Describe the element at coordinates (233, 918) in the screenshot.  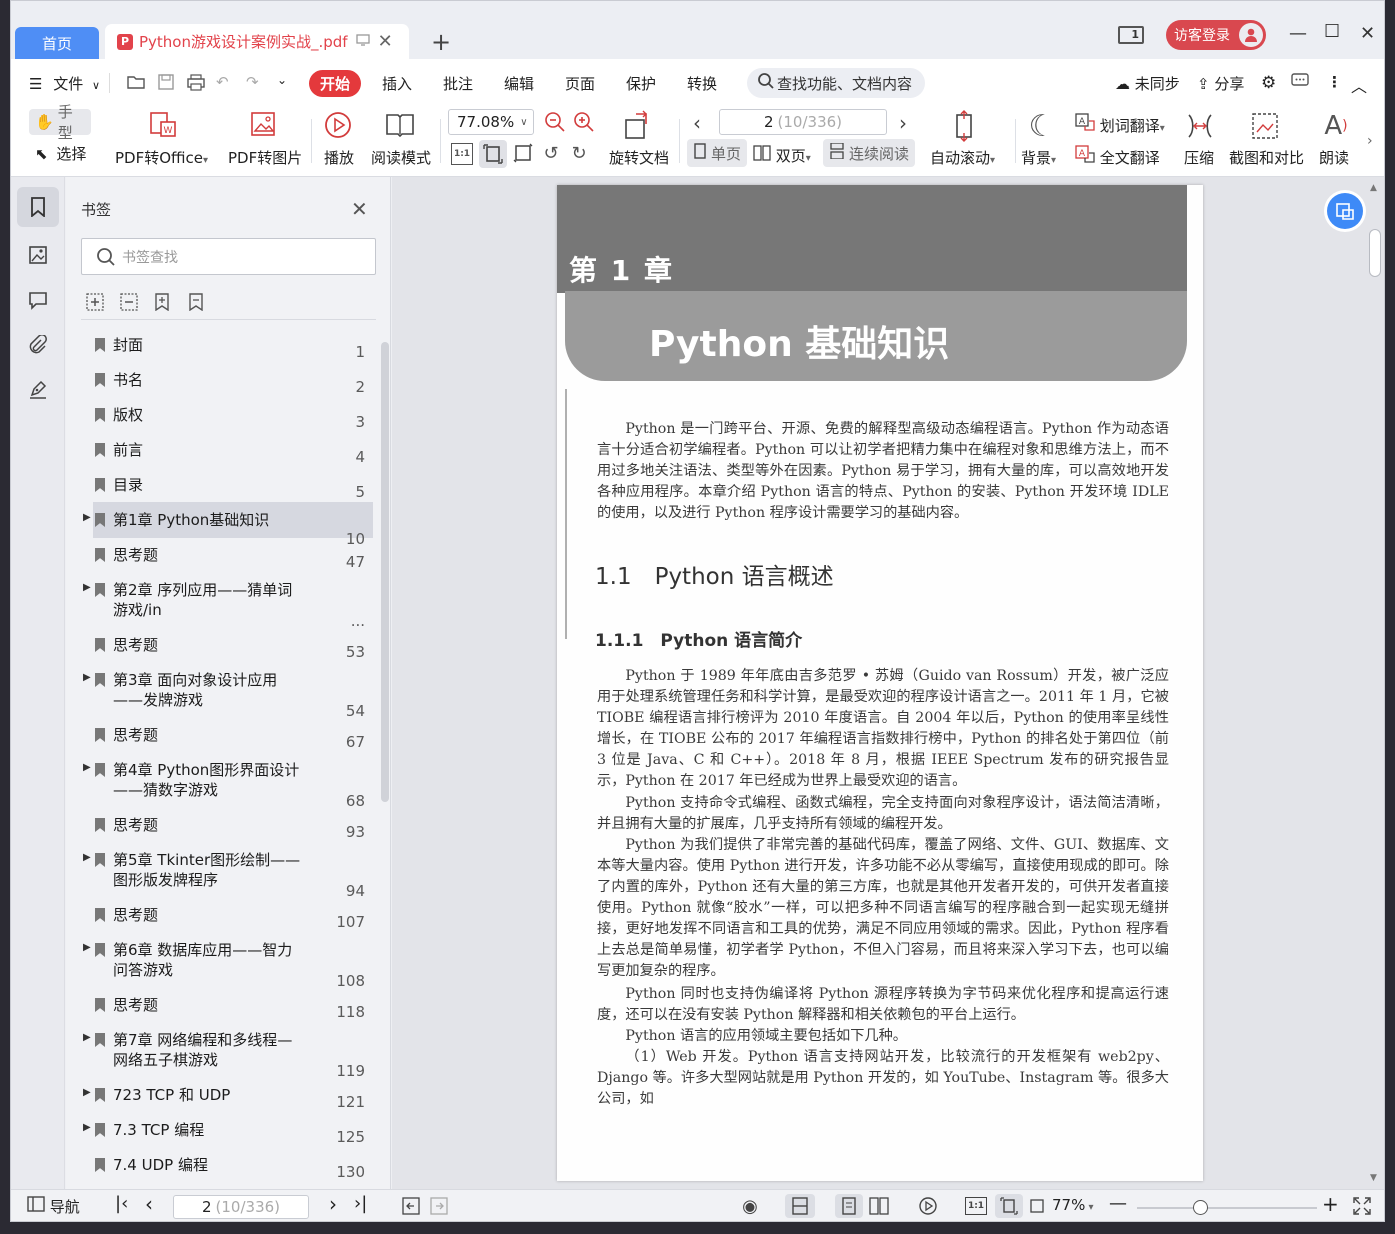
I see `bookmark-item: 思考题 107` at that location.